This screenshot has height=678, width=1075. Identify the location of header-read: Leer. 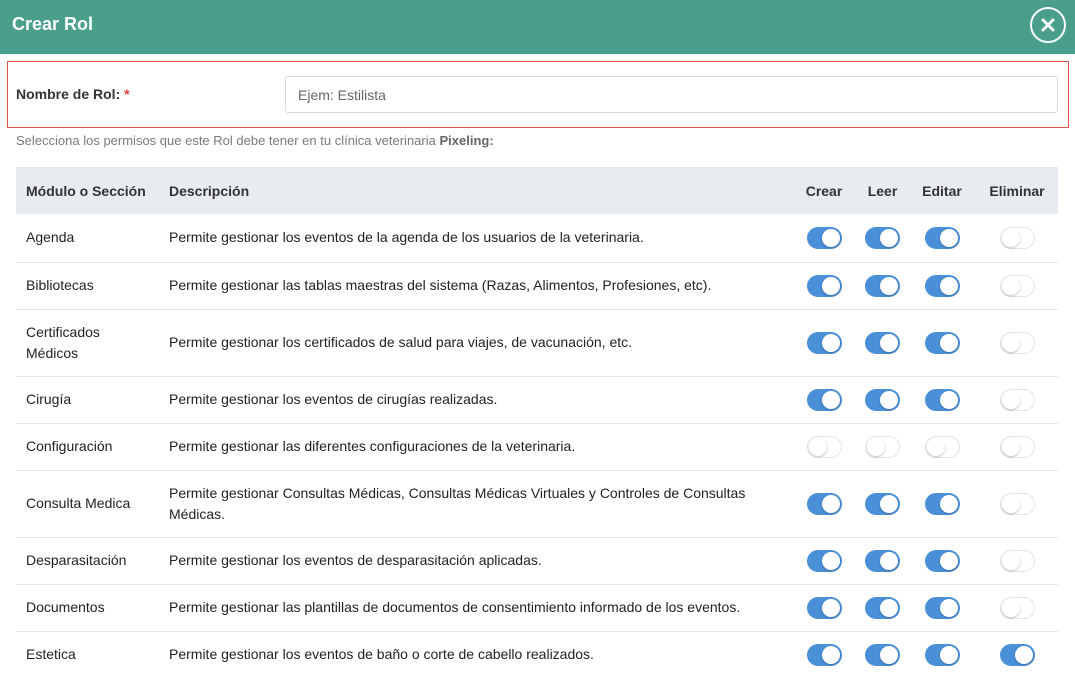
(882, 190).